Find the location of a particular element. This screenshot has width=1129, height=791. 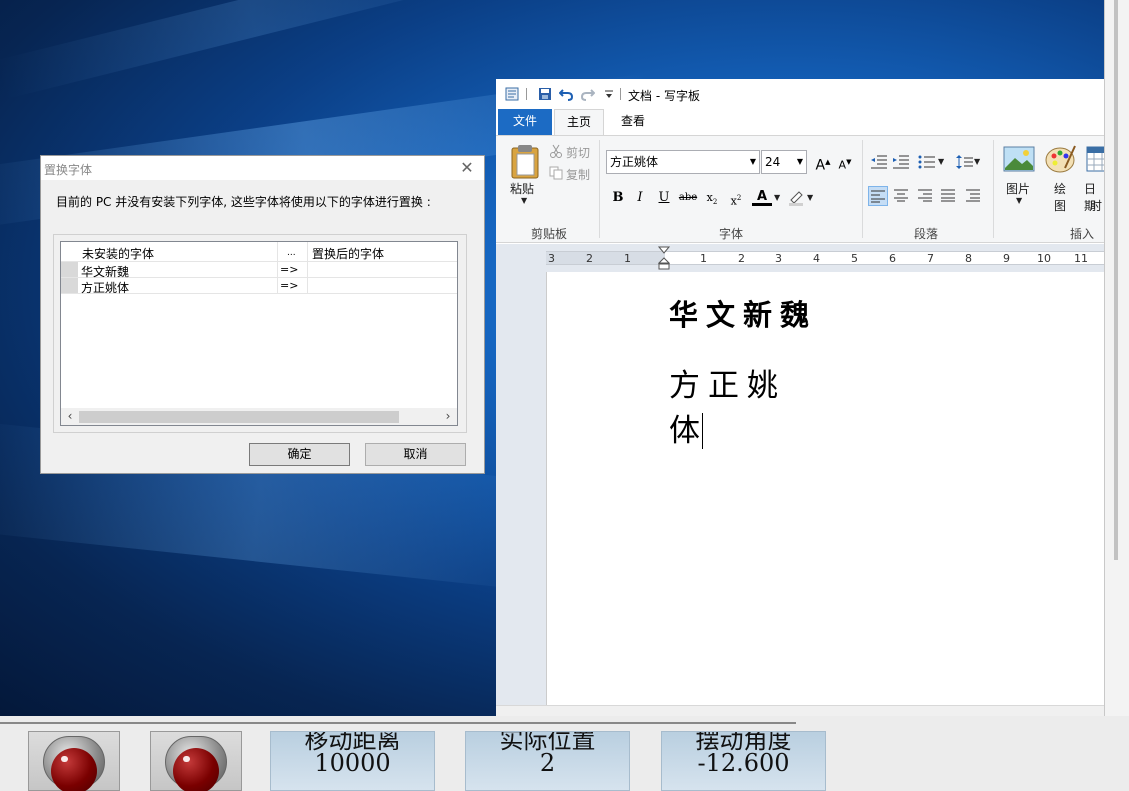

paste-icon is located at coordinates (525, 162).